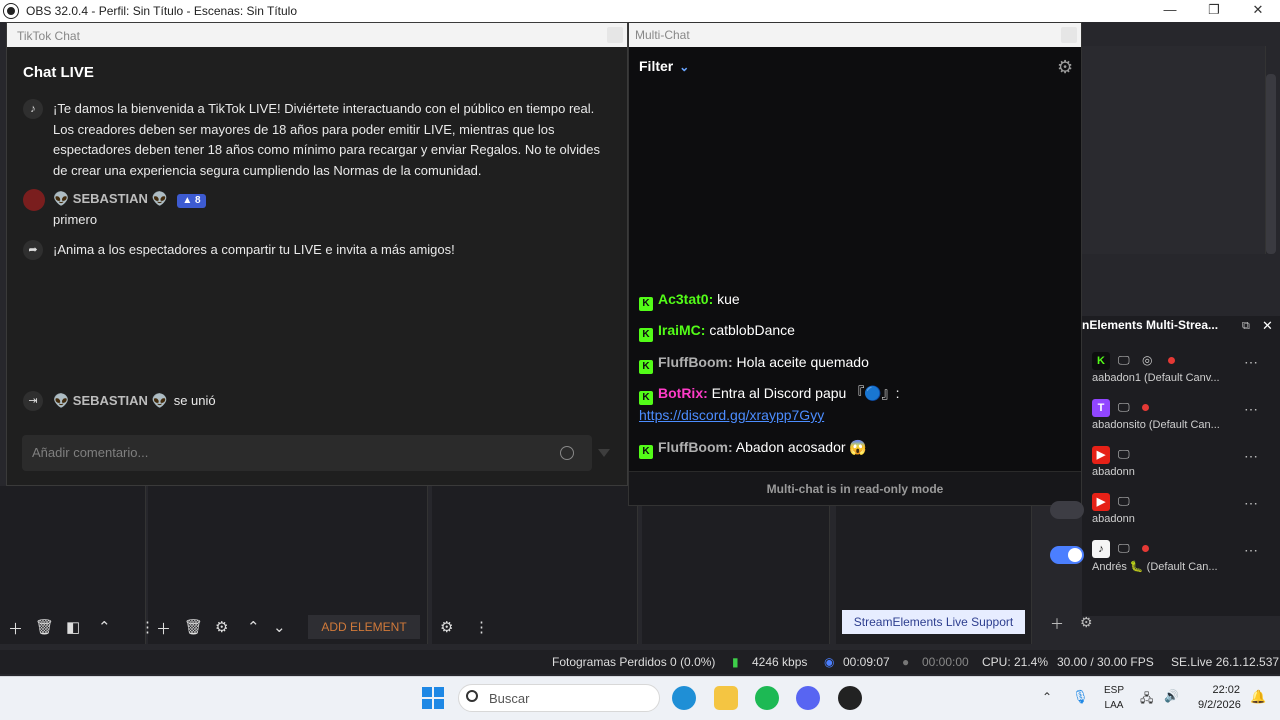 Image resolution: width=1280 pixels, height=720 pixels. Describe the element at coordinates (906, 662) in the screenshot. I see `record-icon: ●` at that location.